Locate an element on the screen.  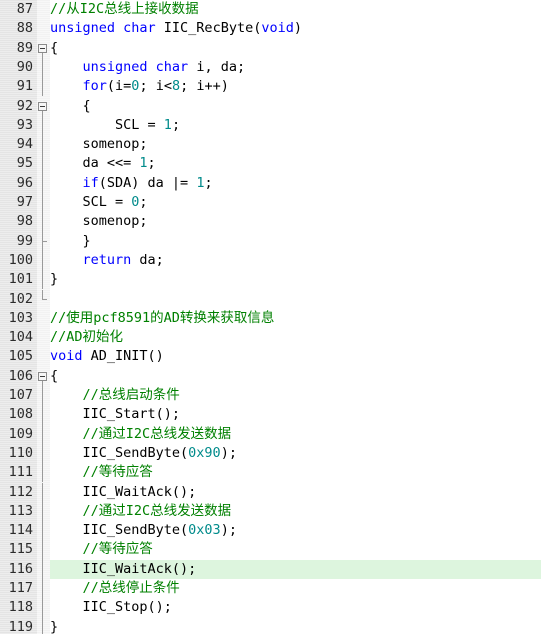
code-line: 105 void AD_INIT() is located at coordinates (270, 356).